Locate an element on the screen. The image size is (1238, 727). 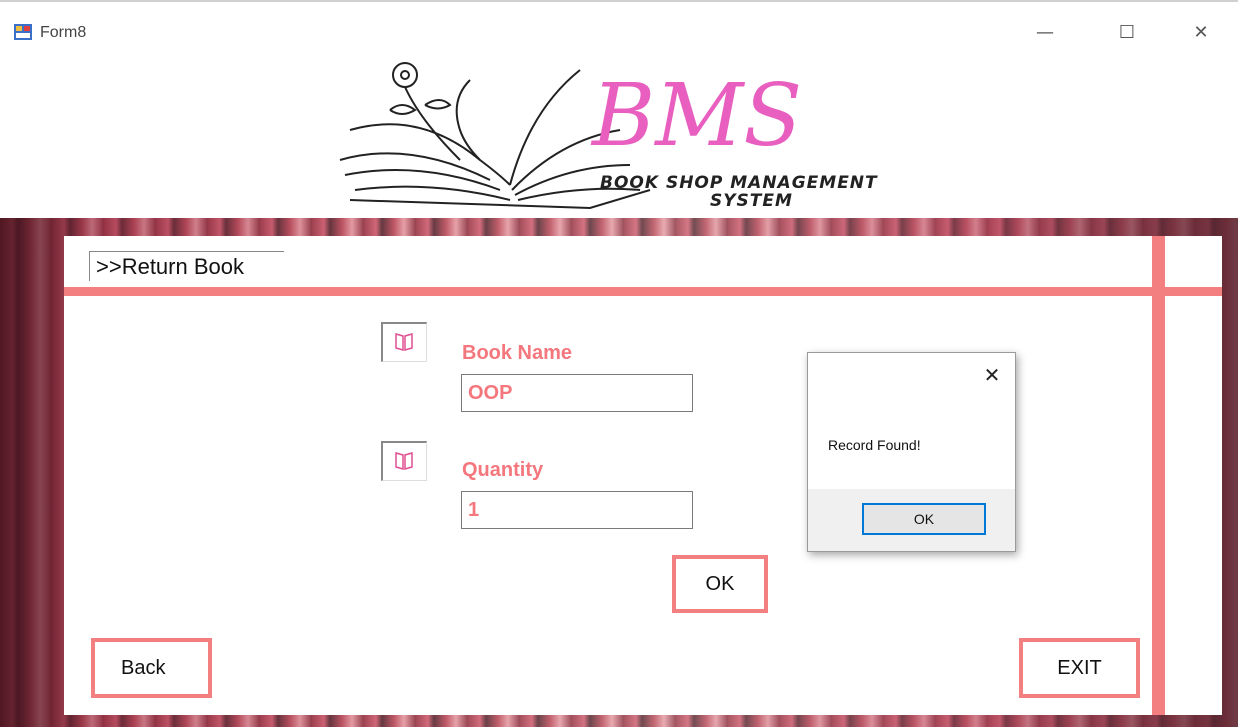
quantity-label: Quantity is located at coordinates (503, 470).